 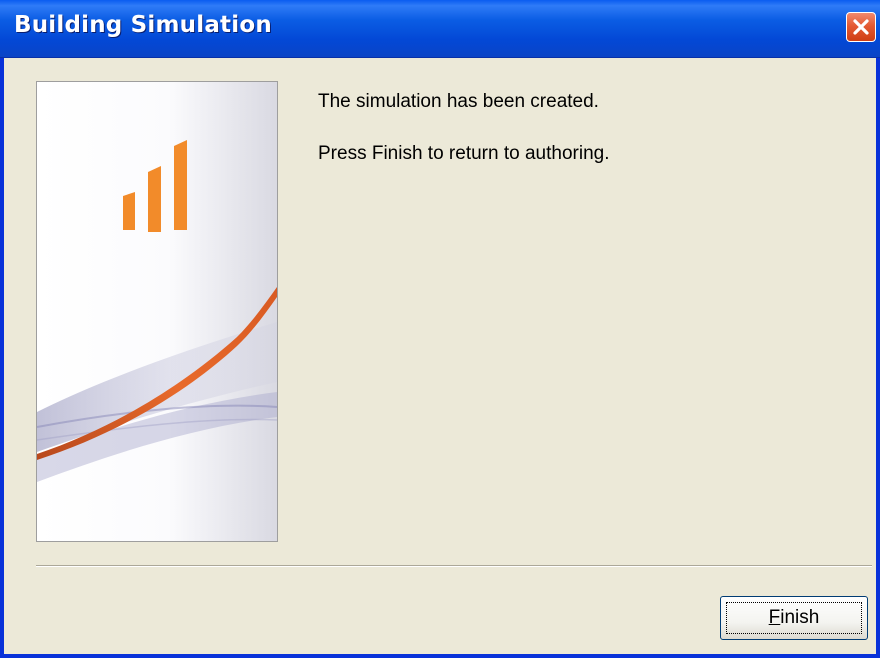 What do you see at coordinates (464, 153) in the screenshot?
I see `instruction-message: Press Finish to return to authoring.` at bounding box center [464, 153].